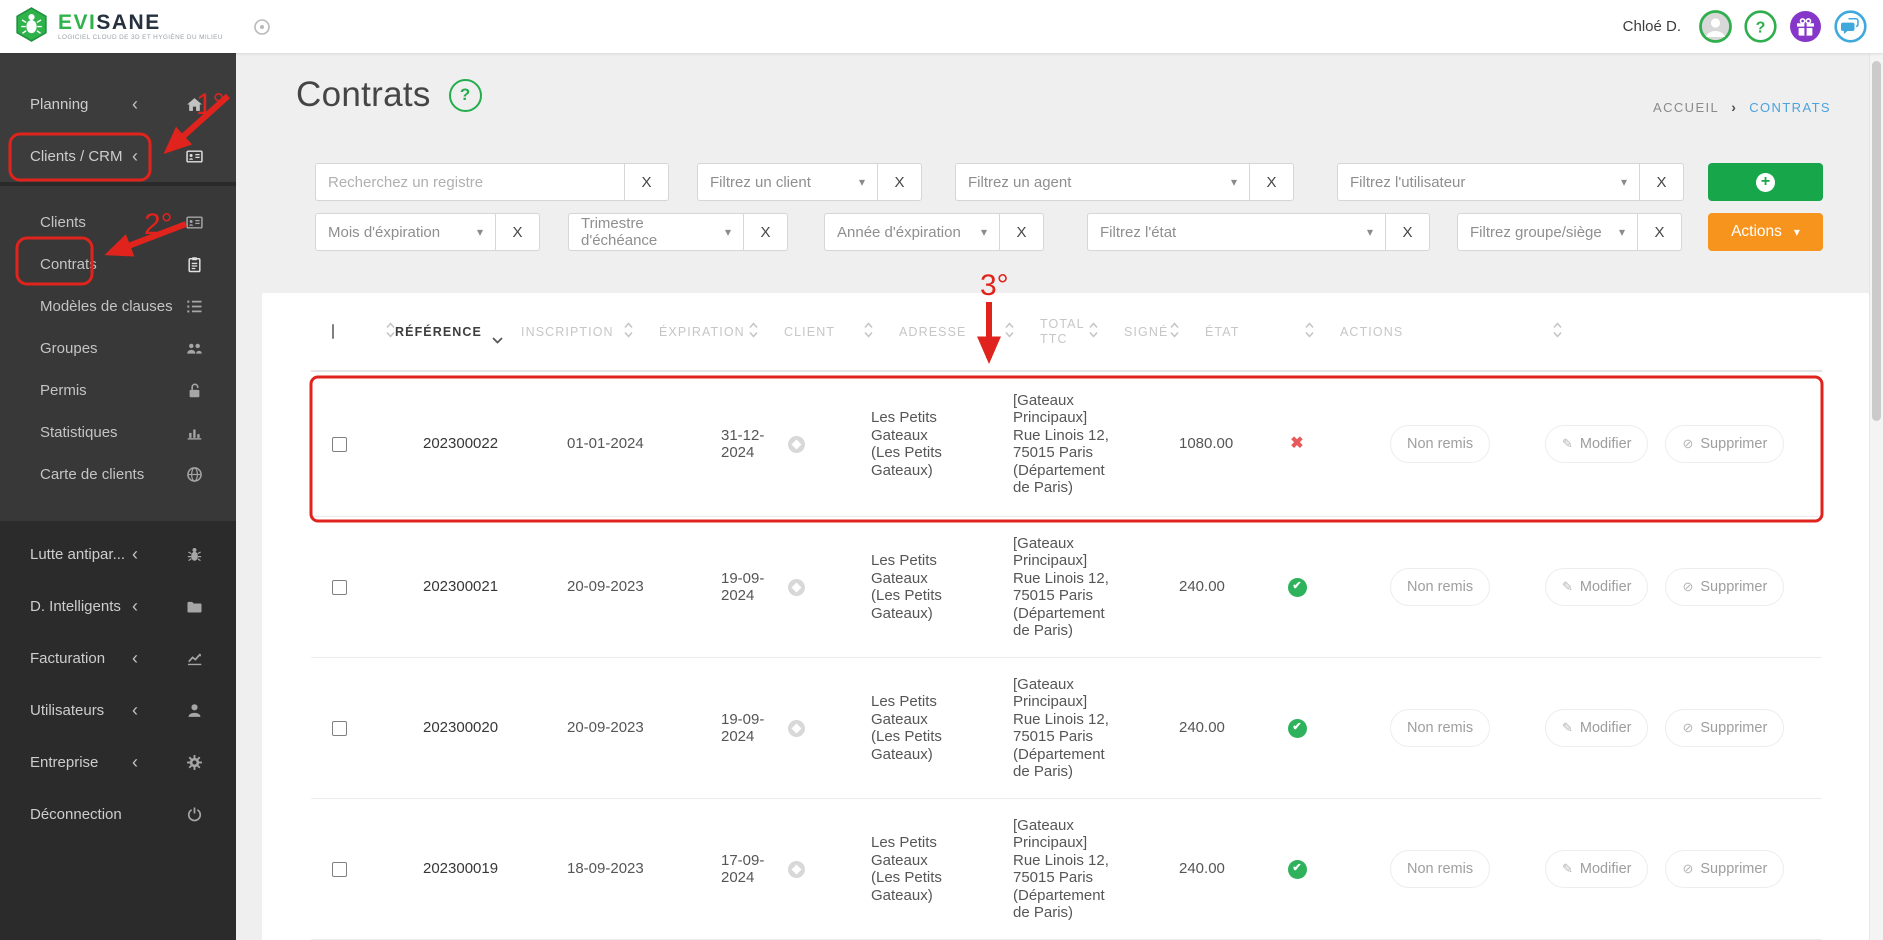  Describe the element at coordinates (118, 474) in the screenshot. I see `sidebar-item-carte-de-clients: Carte de clients` at that location.